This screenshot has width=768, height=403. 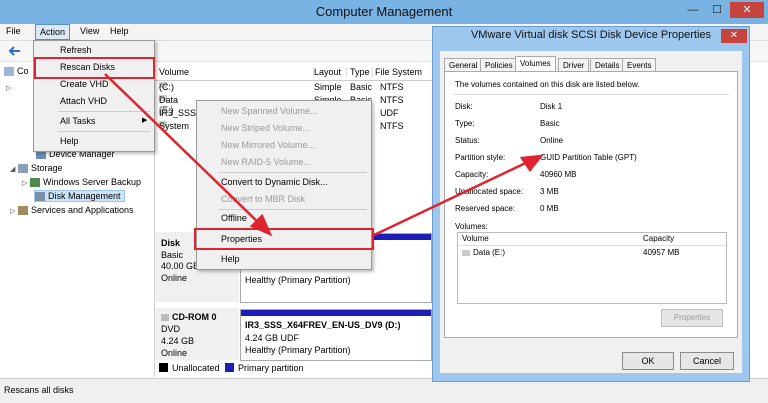 What do you see at coordinates (531, 163) in the screenshot?
I see `arrowhead-icon` at bounding box center [531, 163].